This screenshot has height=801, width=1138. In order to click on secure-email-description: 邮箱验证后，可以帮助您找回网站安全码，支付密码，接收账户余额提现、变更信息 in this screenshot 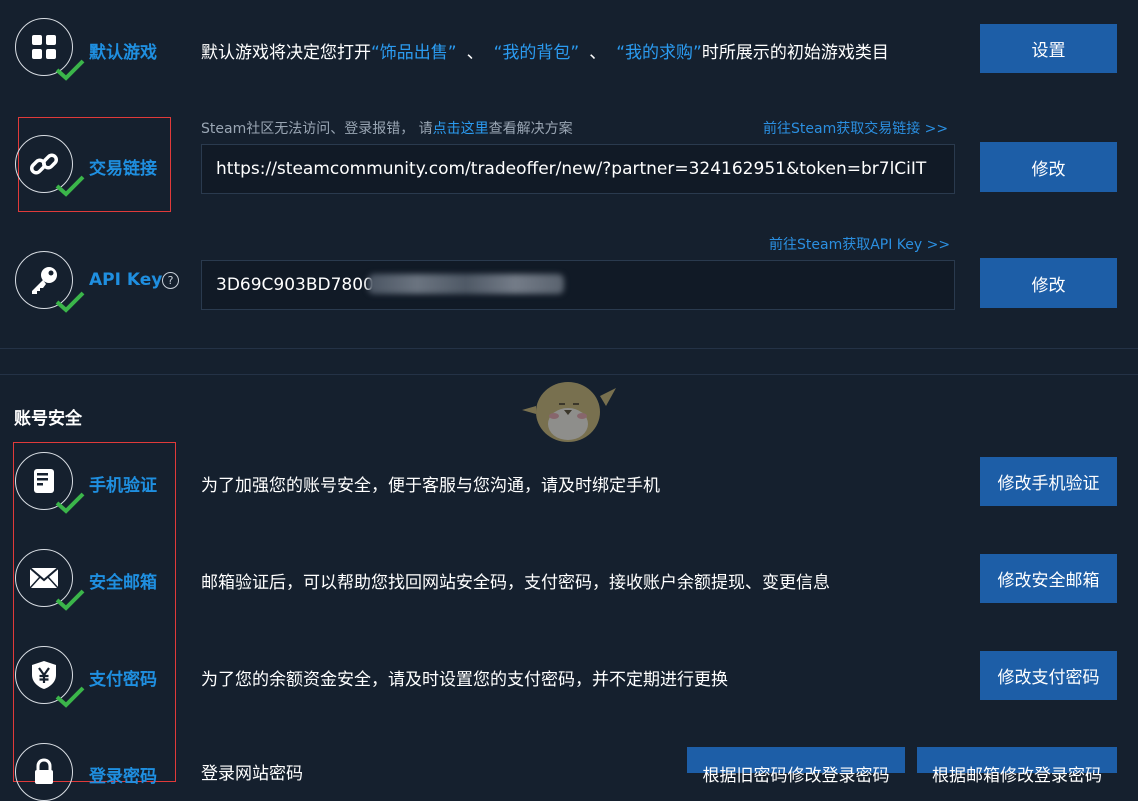, I will do `click(515, 583)`.